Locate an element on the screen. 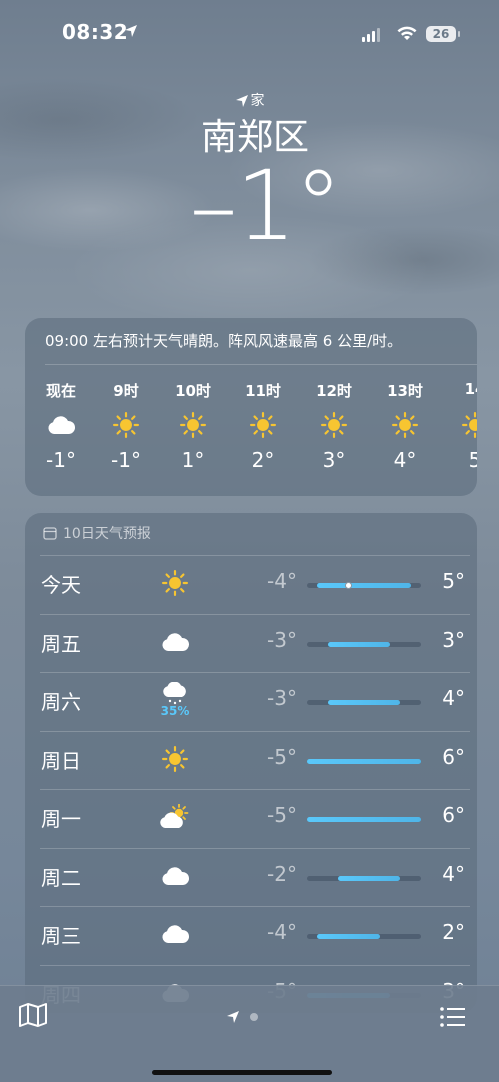  home-label: 家 is located at coordinates (257, 101).